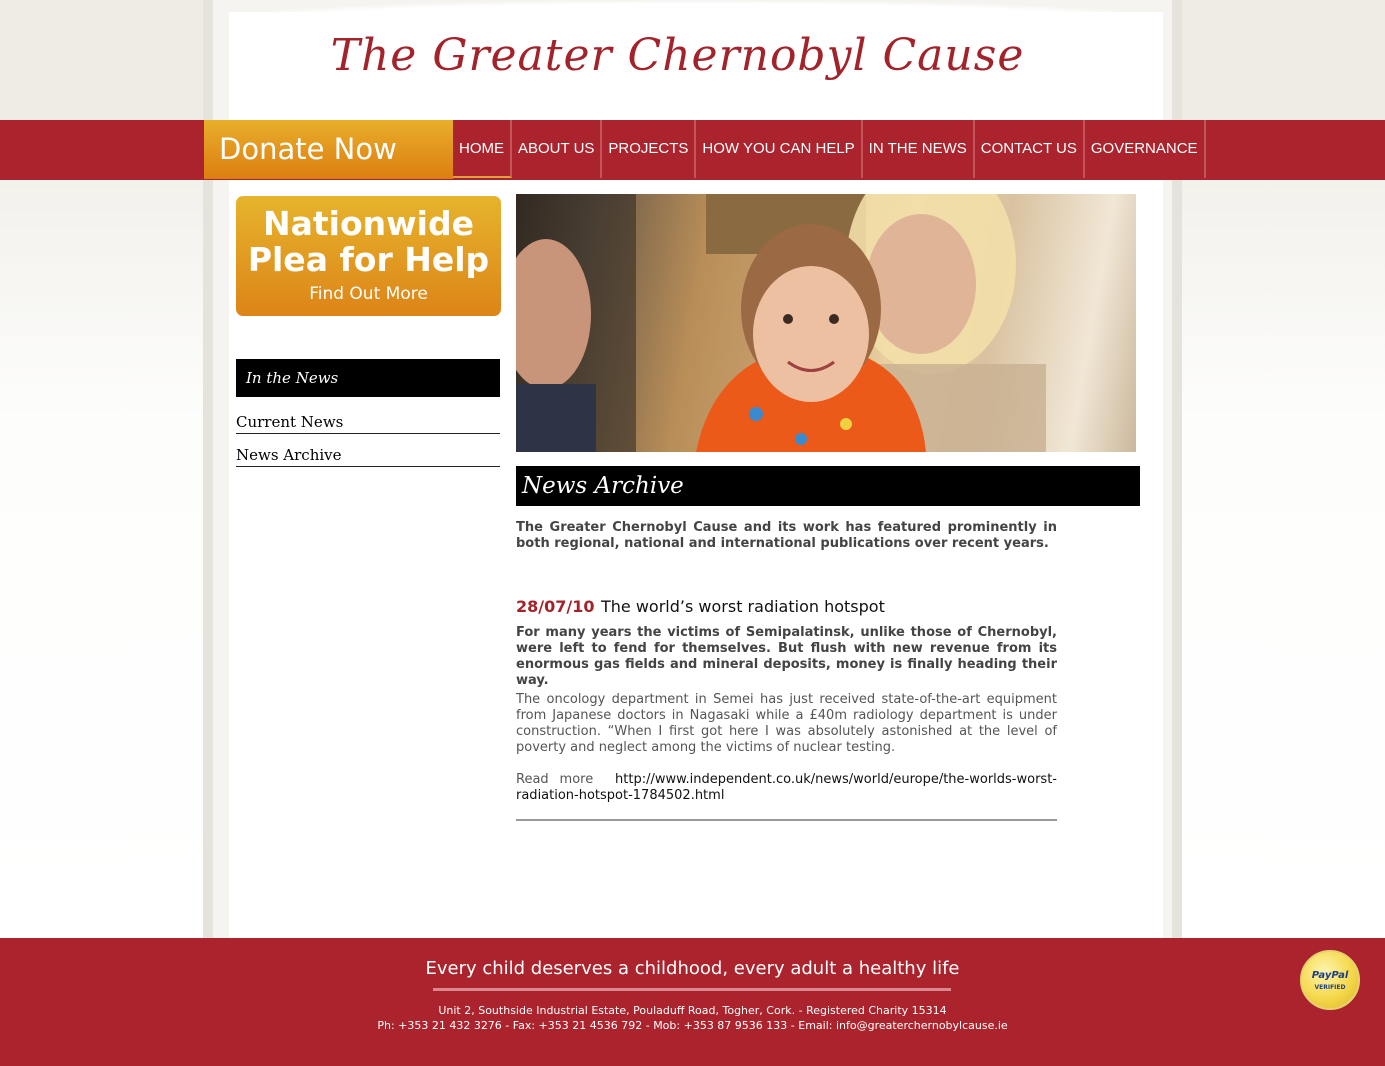 This screenshot has width=1385, height=1066. Describe the element at coordinates (368, 259) in the screenshot. I see `plea-heading-line2: Plea for Help` at that location.